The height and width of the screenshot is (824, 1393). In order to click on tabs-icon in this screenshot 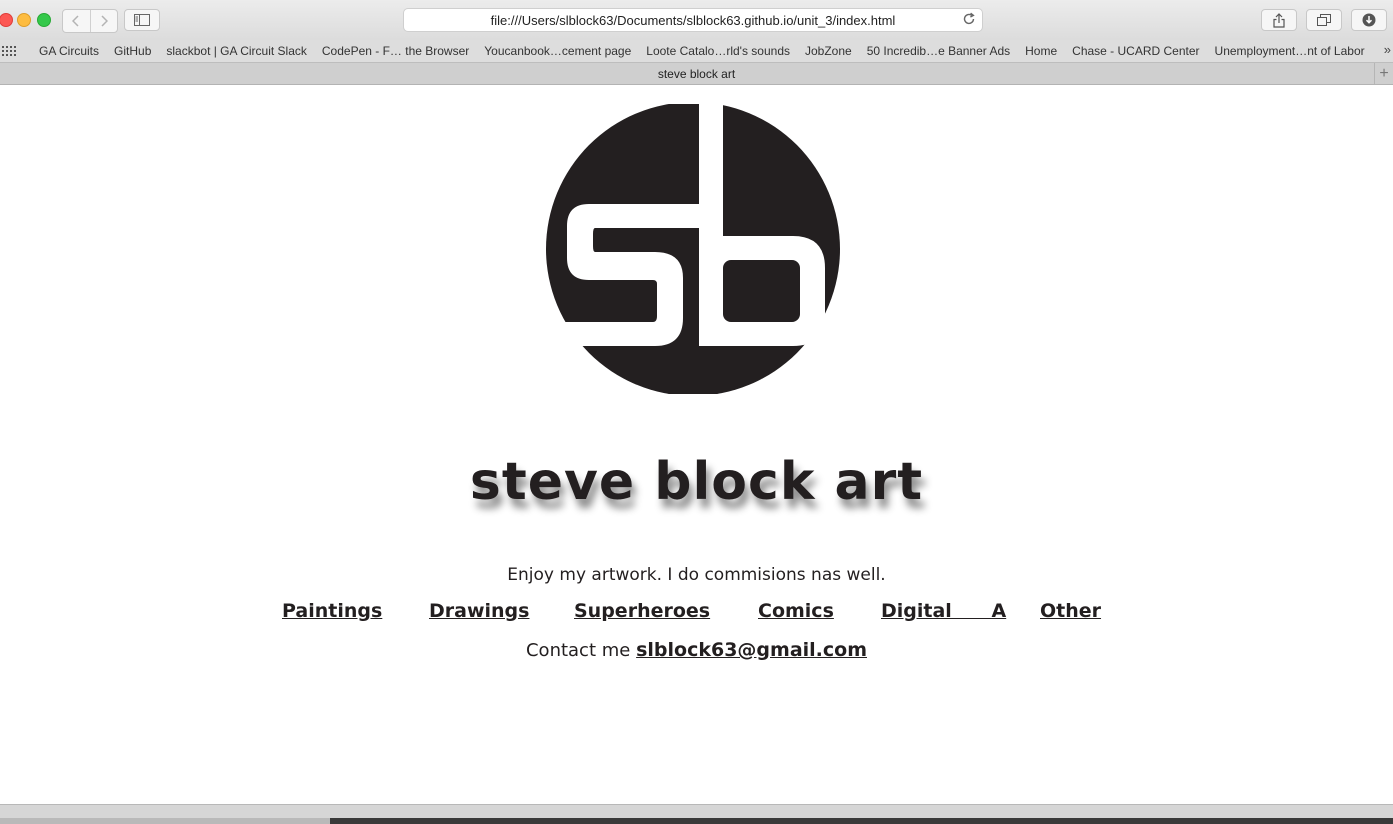, I will do `click(1324, 20)`.